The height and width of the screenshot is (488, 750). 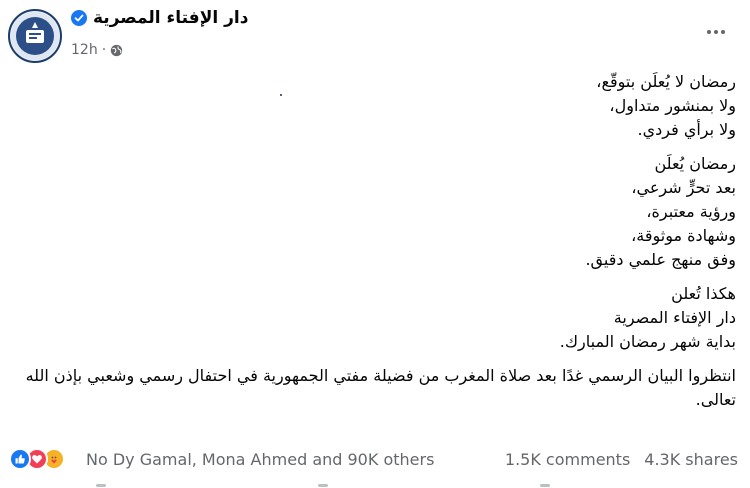 I want to click on shares-count: 4.3K shares, so click(x=691, y=459).